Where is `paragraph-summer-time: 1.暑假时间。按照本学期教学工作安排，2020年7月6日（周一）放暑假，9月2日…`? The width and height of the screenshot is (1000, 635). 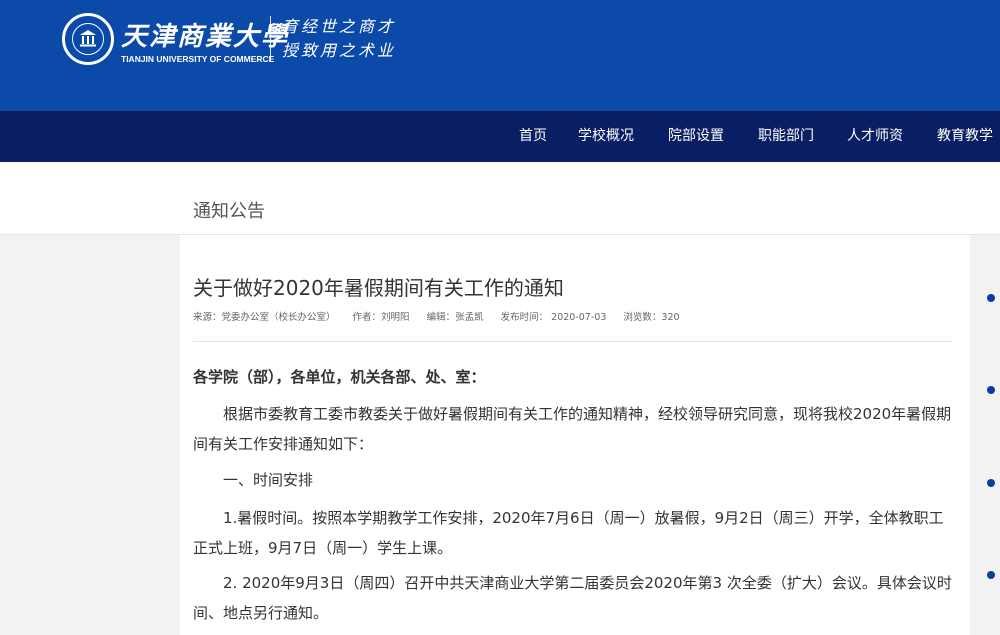
paragraph-summer-time: 1.暑假时间。按照本学期教学工作安排，2020年7月6日（周一）放暑假，9月2日… is located at coordinates (568, 533).